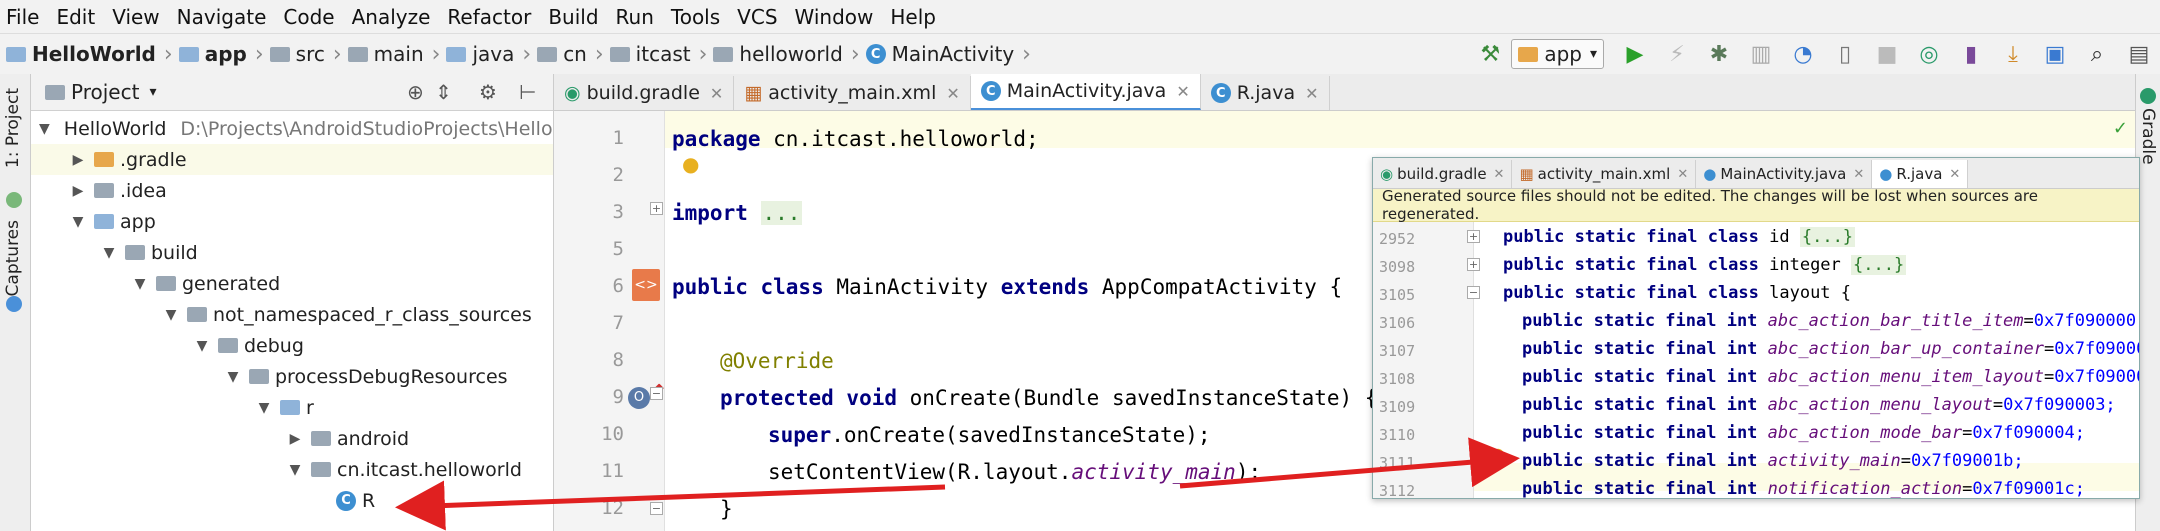  I want to click on arrow-to-r-field, so click(1349, 463).